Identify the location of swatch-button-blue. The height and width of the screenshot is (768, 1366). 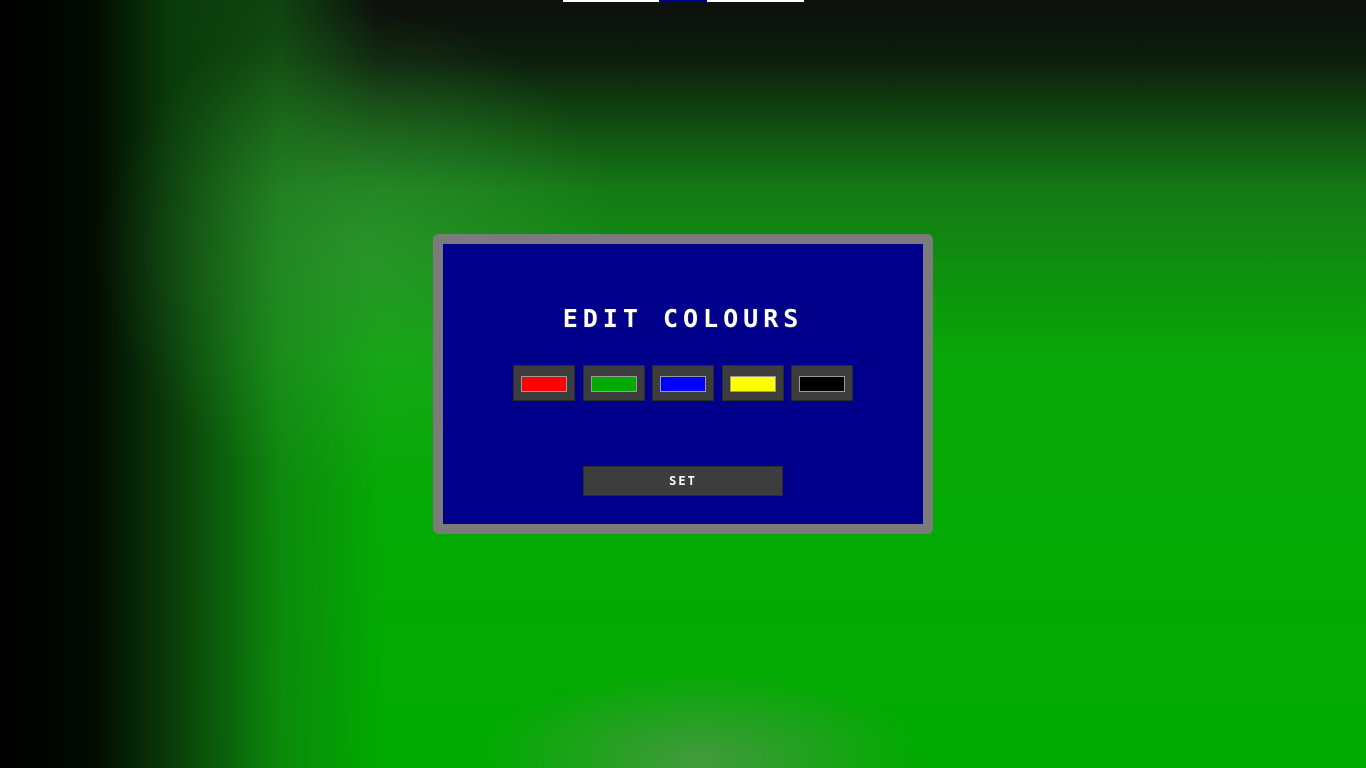
(683, 383).